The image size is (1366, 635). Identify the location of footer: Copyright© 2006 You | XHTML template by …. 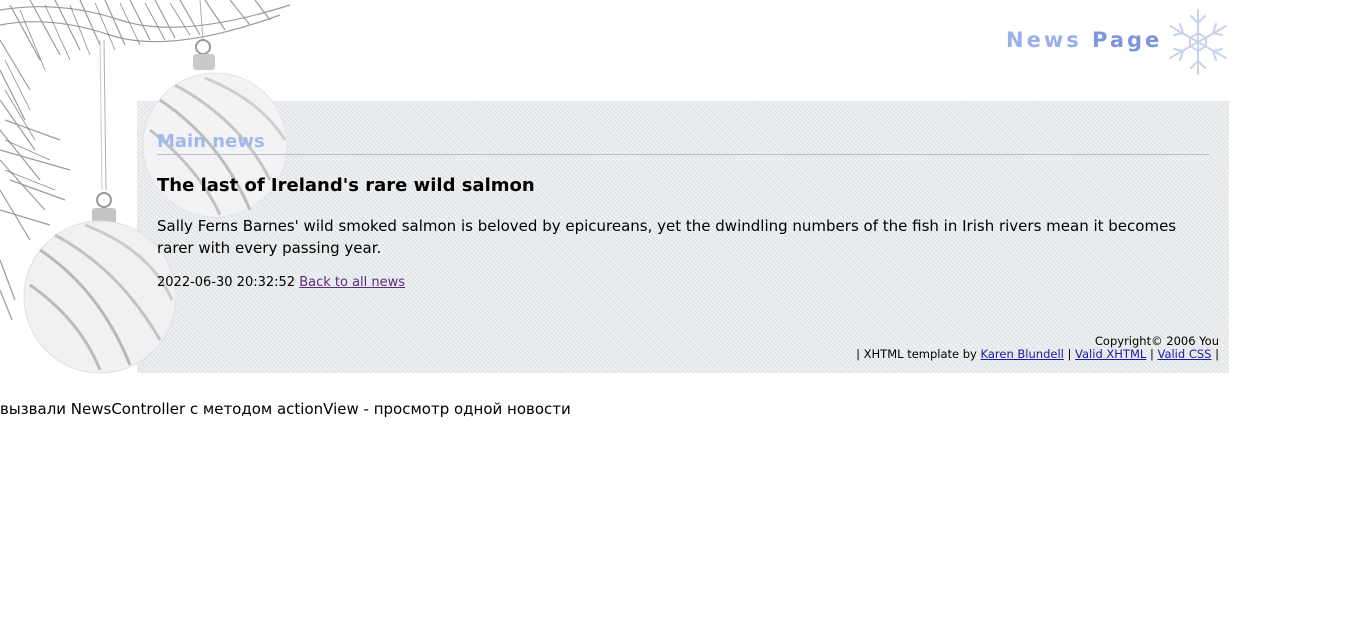
(1037, 348).